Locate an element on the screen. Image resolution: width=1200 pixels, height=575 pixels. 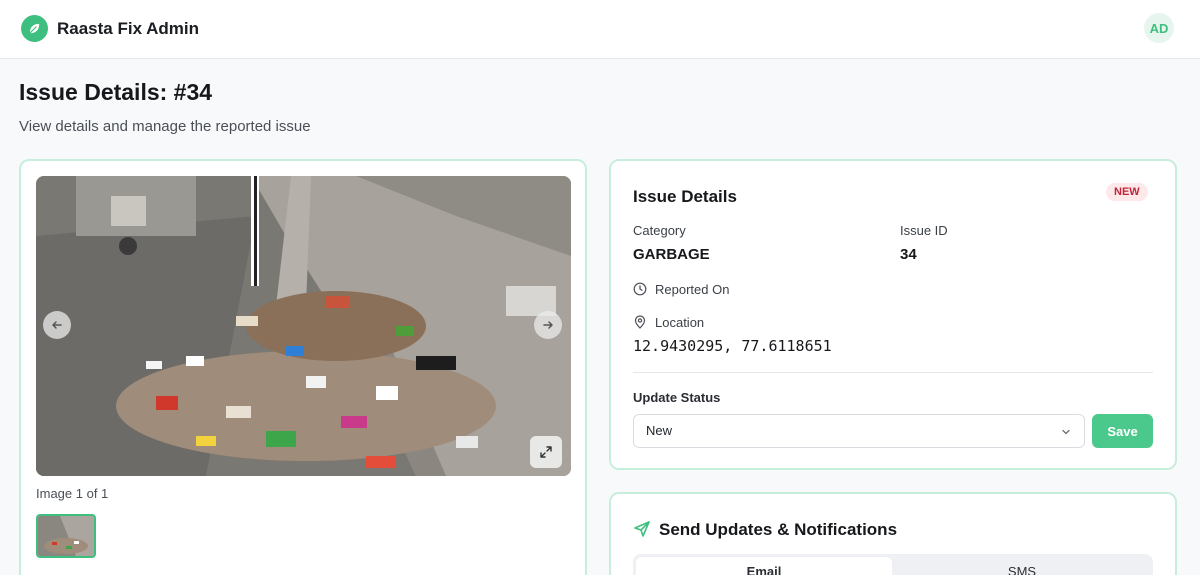
arrow-left-icon is located at coordinates (57, 325).